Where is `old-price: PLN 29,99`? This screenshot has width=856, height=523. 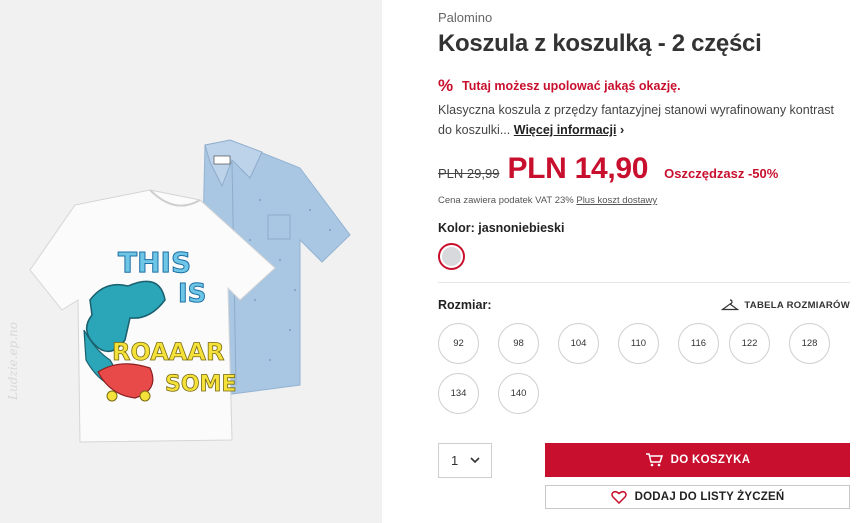 old-price: PLN 29,99 is located at coordinates (469, 173).